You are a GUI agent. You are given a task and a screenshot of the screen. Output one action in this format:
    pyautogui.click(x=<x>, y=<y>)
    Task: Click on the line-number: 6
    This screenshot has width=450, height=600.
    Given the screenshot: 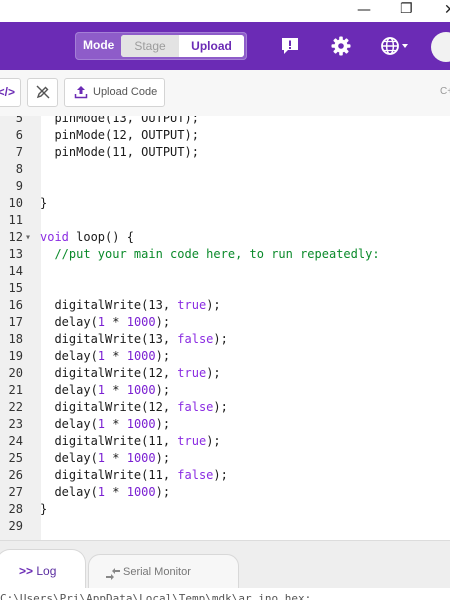 What is the action you would take?
    pyautogui.click(x=19, y=135)
    